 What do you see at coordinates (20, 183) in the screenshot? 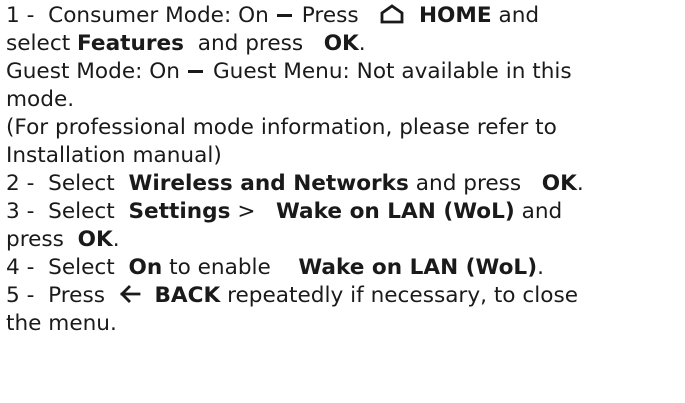
I see `step-number: 2 -` at bounding box center [20, 183].